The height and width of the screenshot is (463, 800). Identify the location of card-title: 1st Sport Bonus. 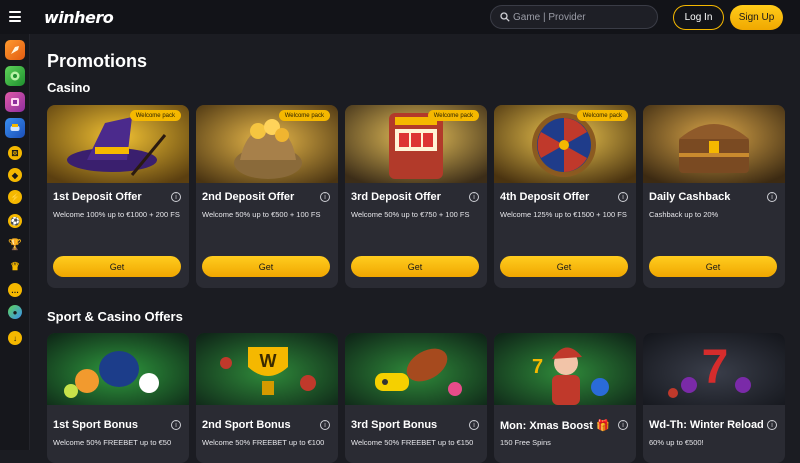
(95, 425).